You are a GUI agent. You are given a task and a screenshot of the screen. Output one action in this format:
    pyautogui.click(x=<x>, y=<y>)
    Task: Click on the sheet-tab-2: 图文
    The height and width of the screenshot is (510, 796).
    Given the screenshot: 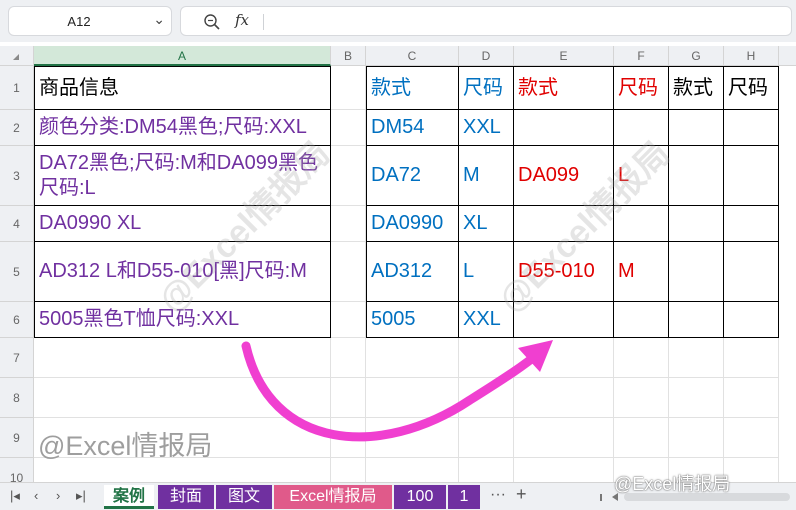 What is the action you would take?
    pyautogui.click(x=244, y=497)
    